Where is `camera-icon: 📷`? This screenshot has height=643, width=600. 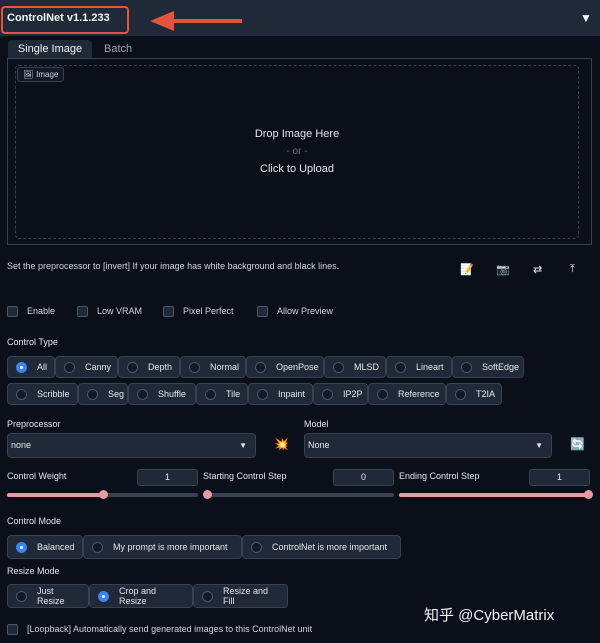
camera-icon: 📷 is located at coordinates (503, 269).